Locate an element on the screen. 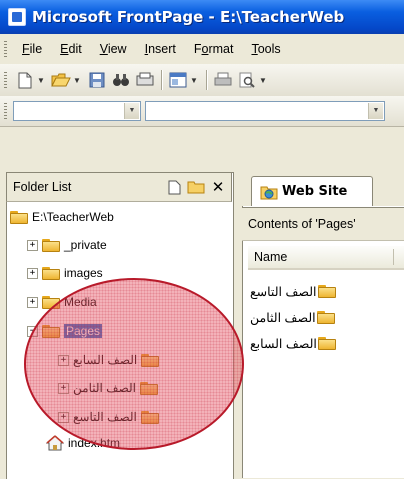 The width and height of the screenshot is (404, 479). file-name: الصف السابع is located at coordinates (283, 343).